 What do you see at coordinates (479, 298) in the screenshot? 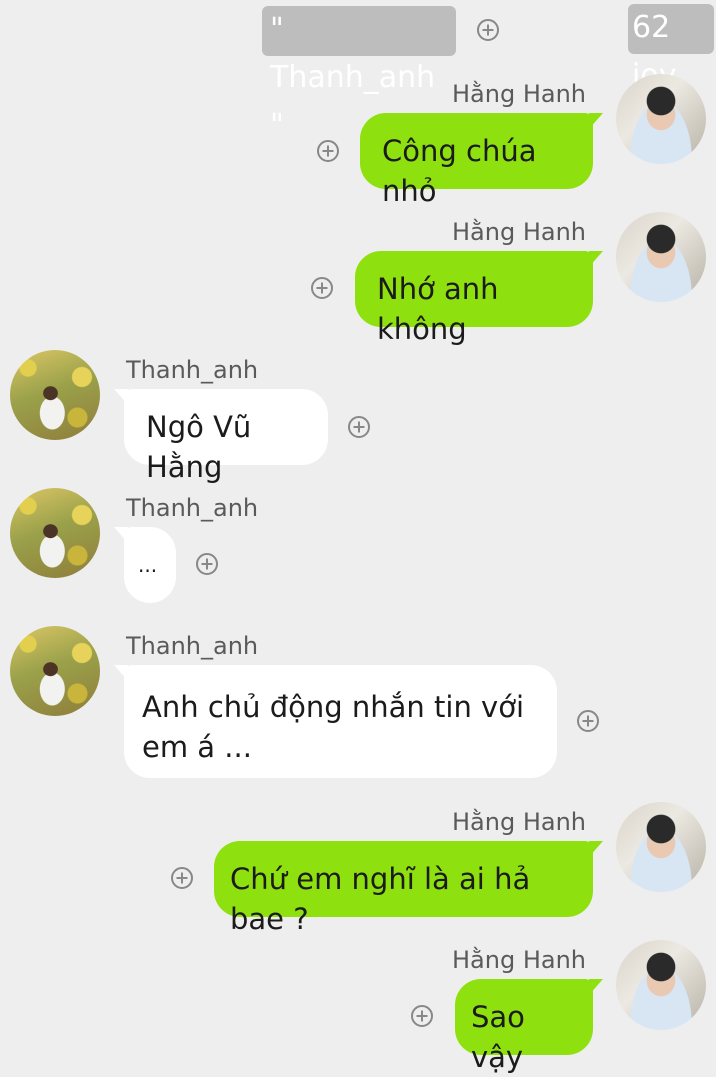
I see `message-bubble: Nhớ anh không` at bounding box center [479, 298].